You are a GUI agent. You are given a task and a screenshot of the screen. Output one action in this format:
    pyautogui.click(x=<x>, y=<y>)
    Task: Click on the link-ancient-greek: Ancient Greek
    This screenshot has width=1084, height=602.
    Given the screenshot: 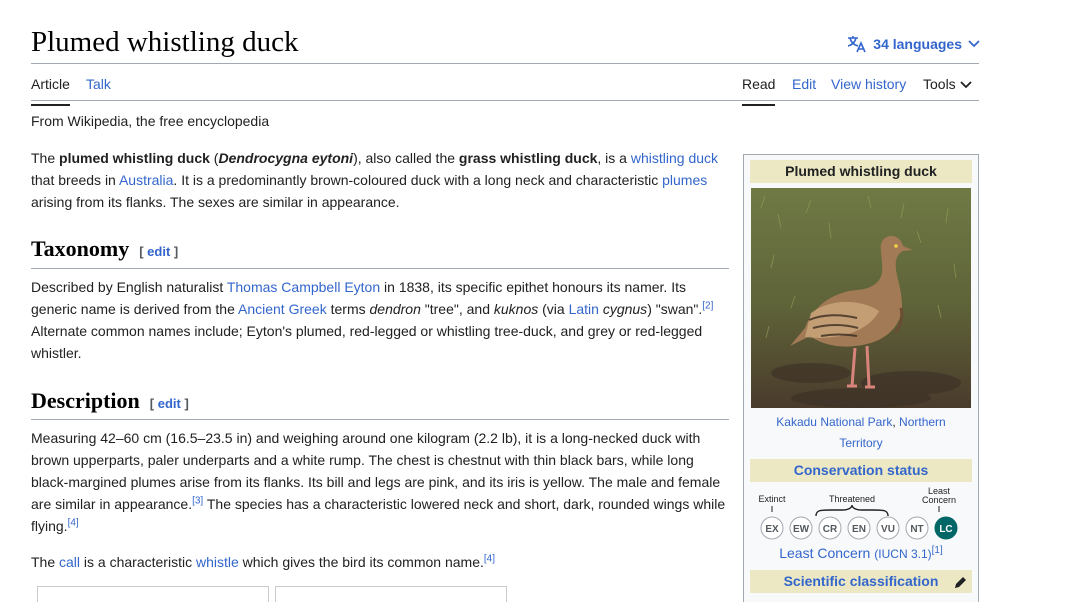 What is the action you would take?
    pyautogui.click(x=282, y=309)
    